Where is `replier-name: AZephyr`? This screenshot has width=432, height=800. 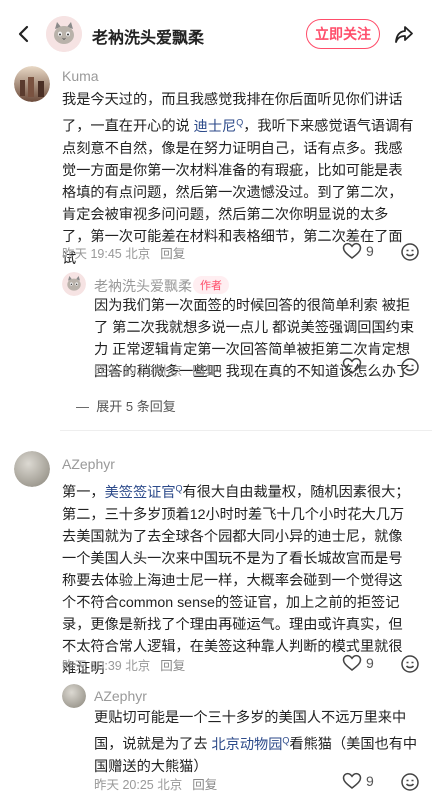
replier-name: AZephyr is located at coordinates (120, 696).